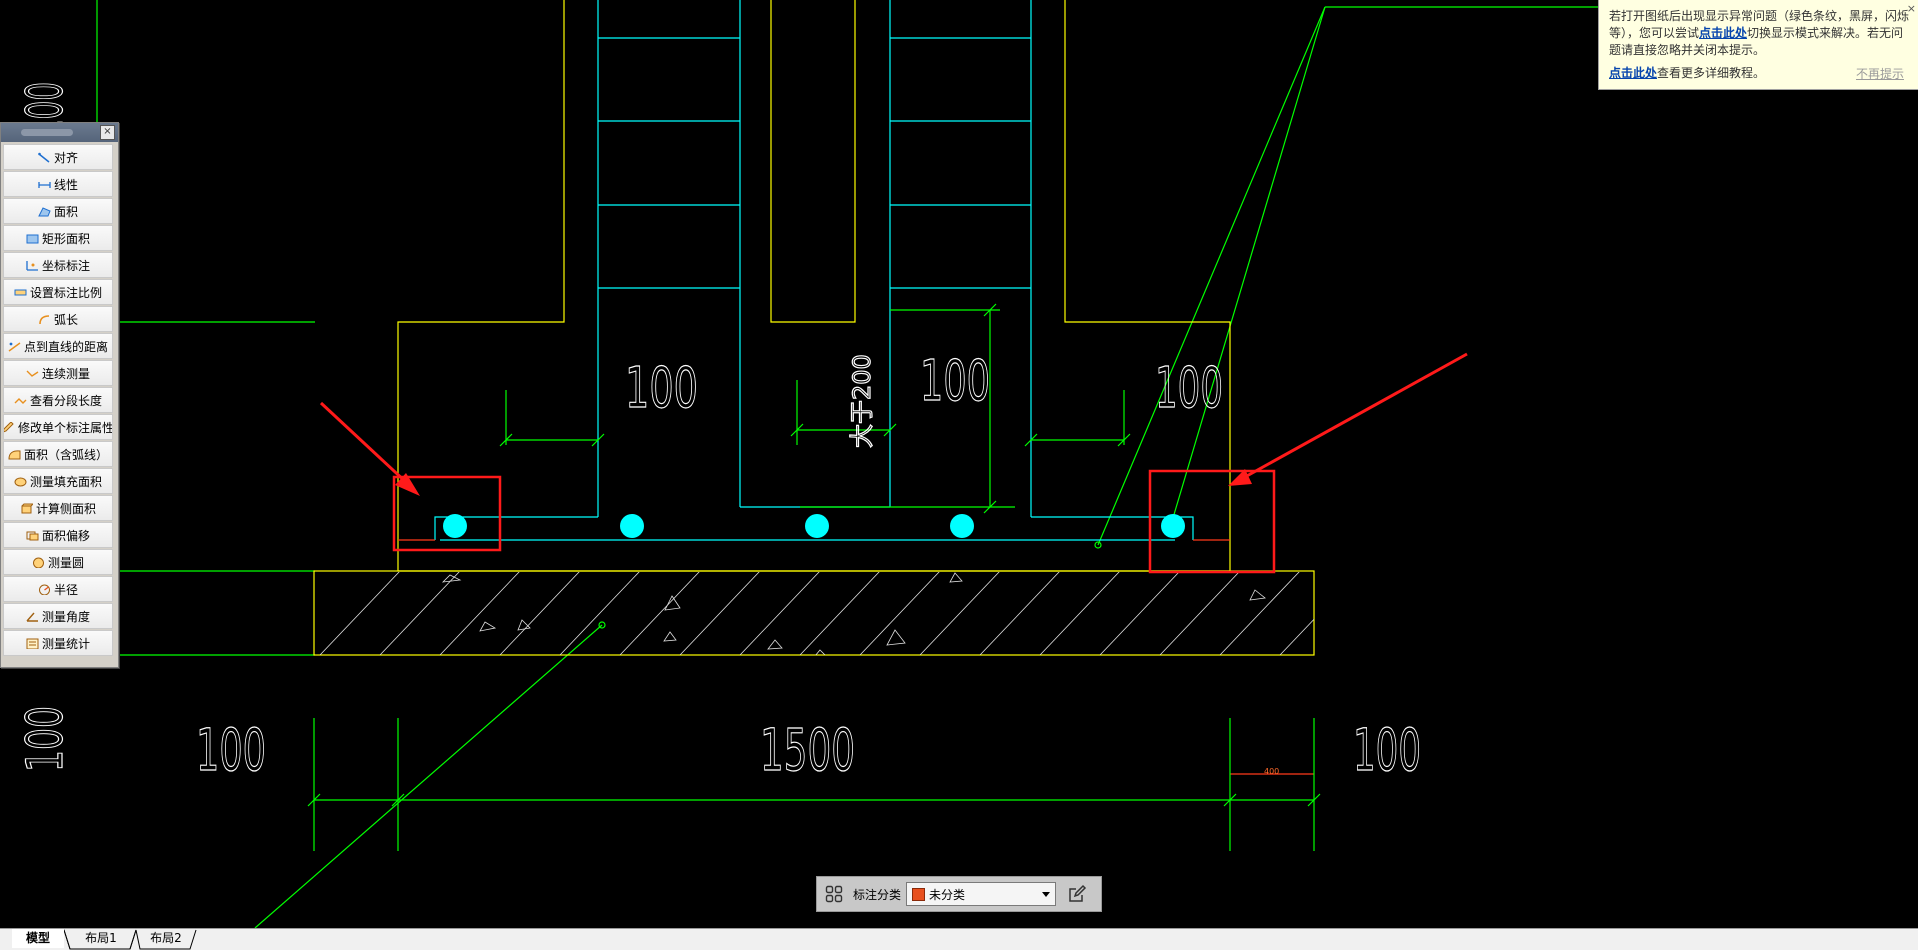 Image resolution: width=1918 pixels, height=950 pixels. What do you see at coordinates (65, 265) in the screenshot?
I see `palette-item-label: 坐标标注` at bounding box center [65, 265].